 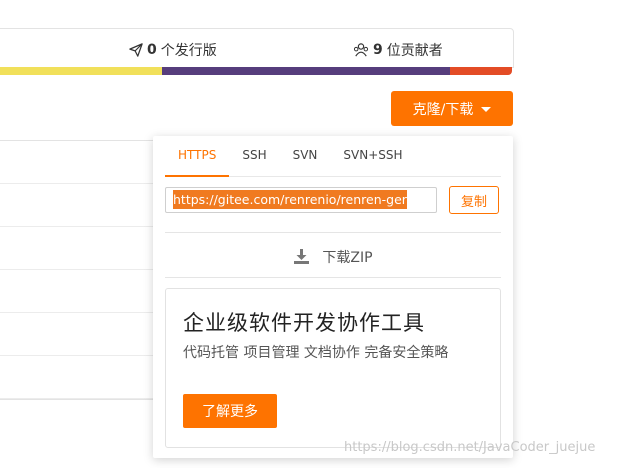 I want to click on learn-more-button: 了解更多, so click(x=230, y=411).